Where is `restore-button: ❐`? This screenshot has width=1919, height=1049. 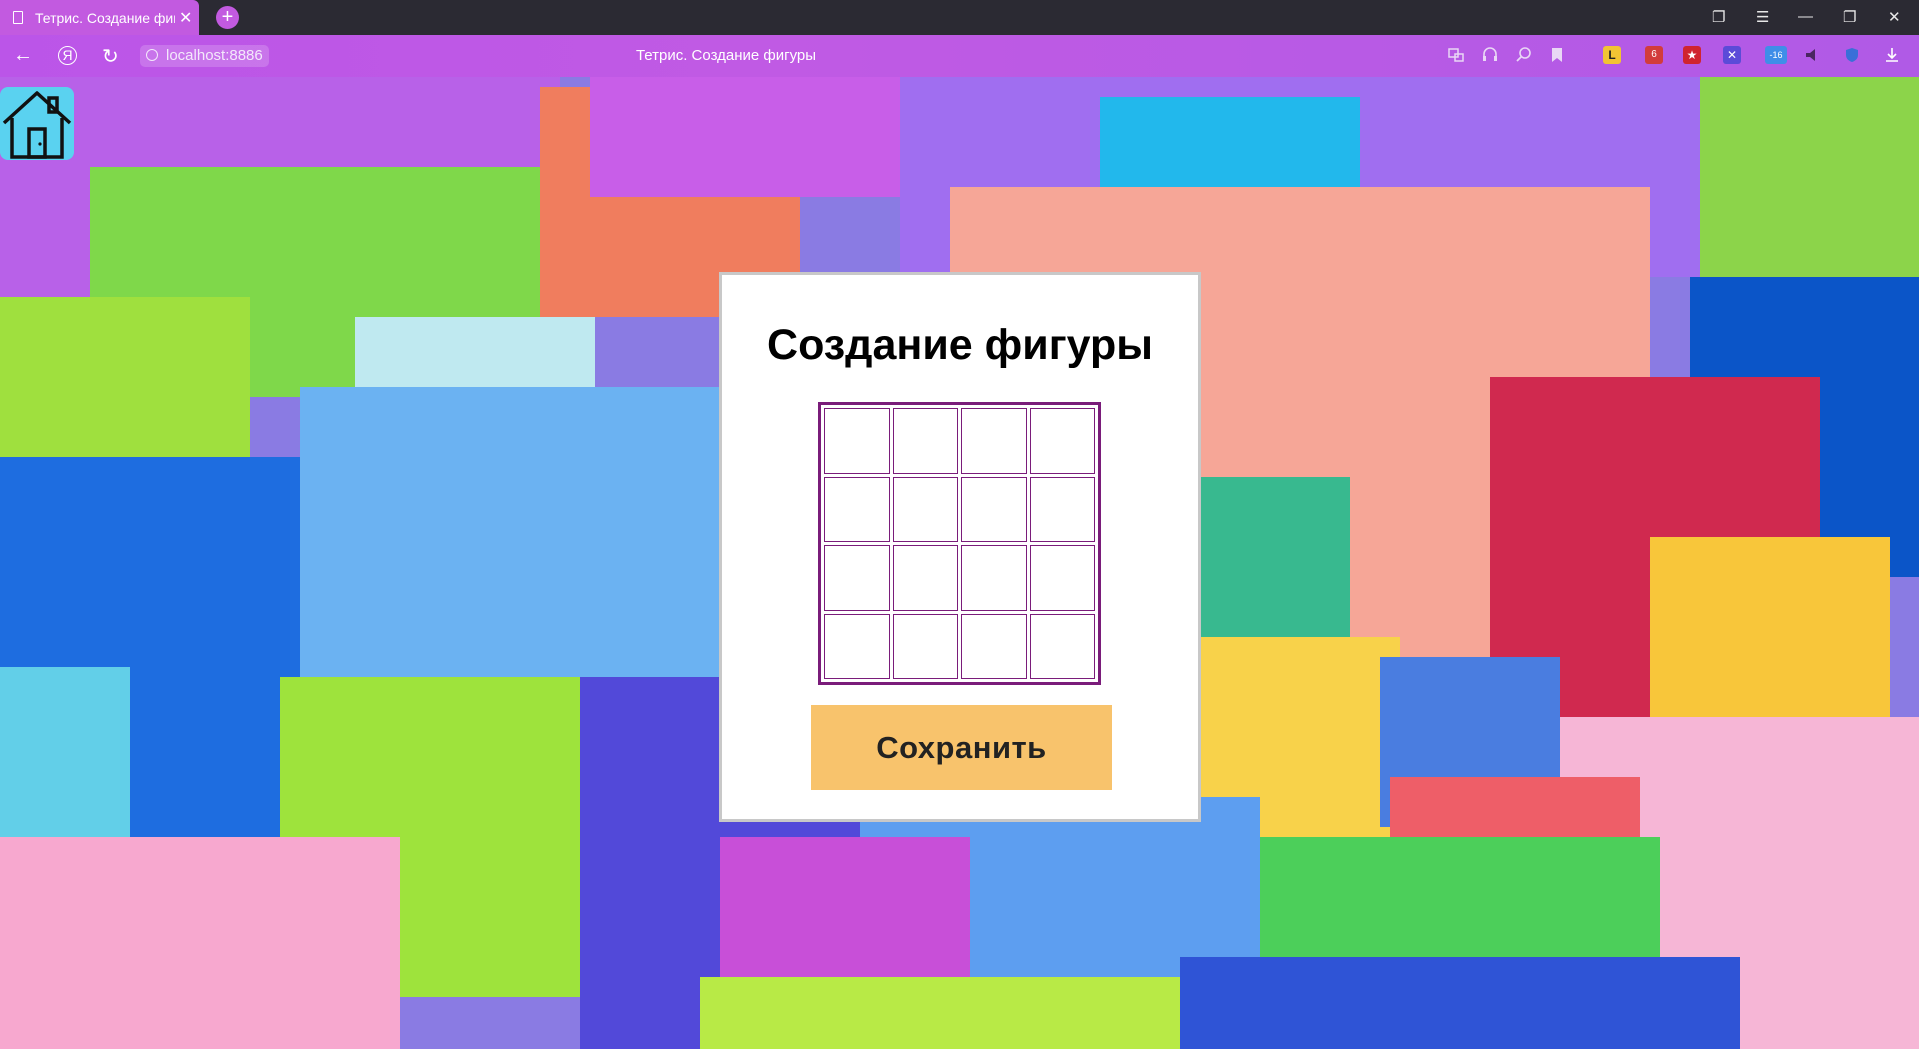 restore-button: ❐ is located at coordinates (1849, 17).